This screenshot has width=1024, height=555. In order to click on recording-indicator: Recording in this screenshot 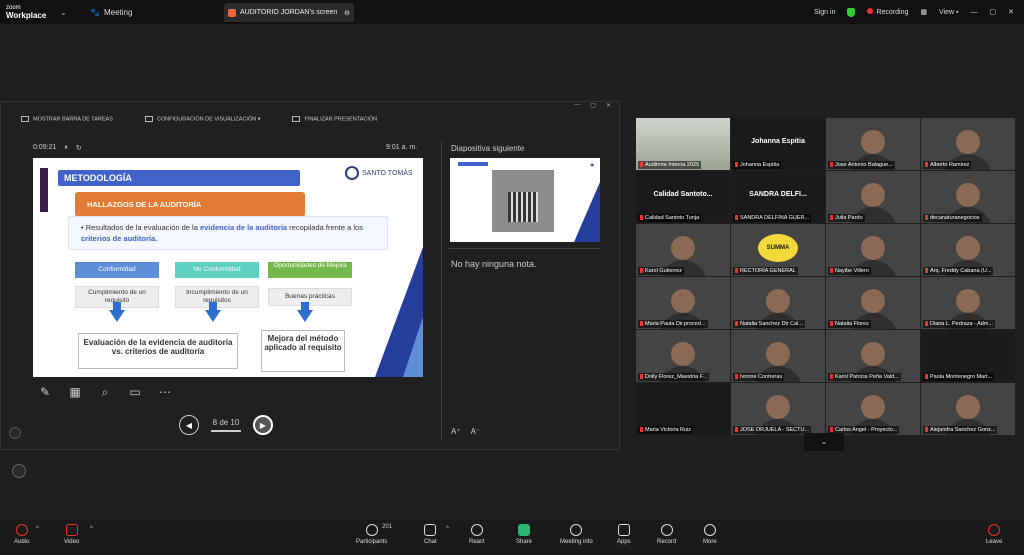, I will do `click(887, 12)`.